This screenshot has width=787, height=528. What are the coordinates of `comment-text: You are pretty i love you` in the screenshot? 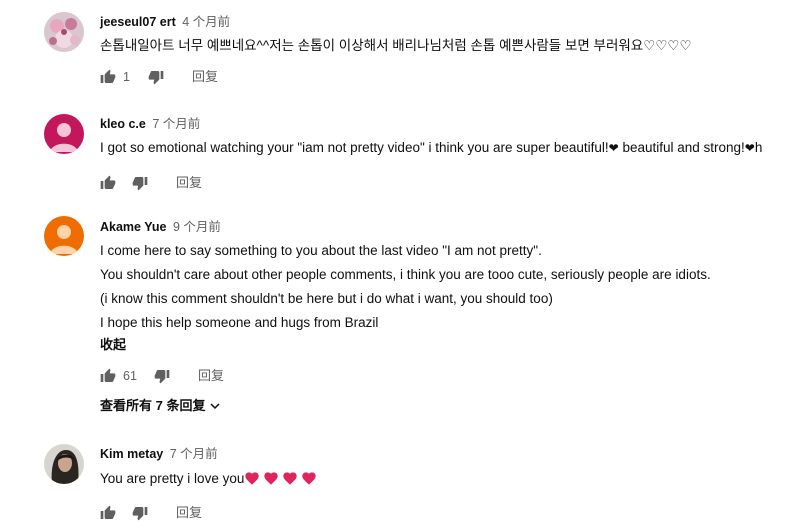 It's located at (443, 479).